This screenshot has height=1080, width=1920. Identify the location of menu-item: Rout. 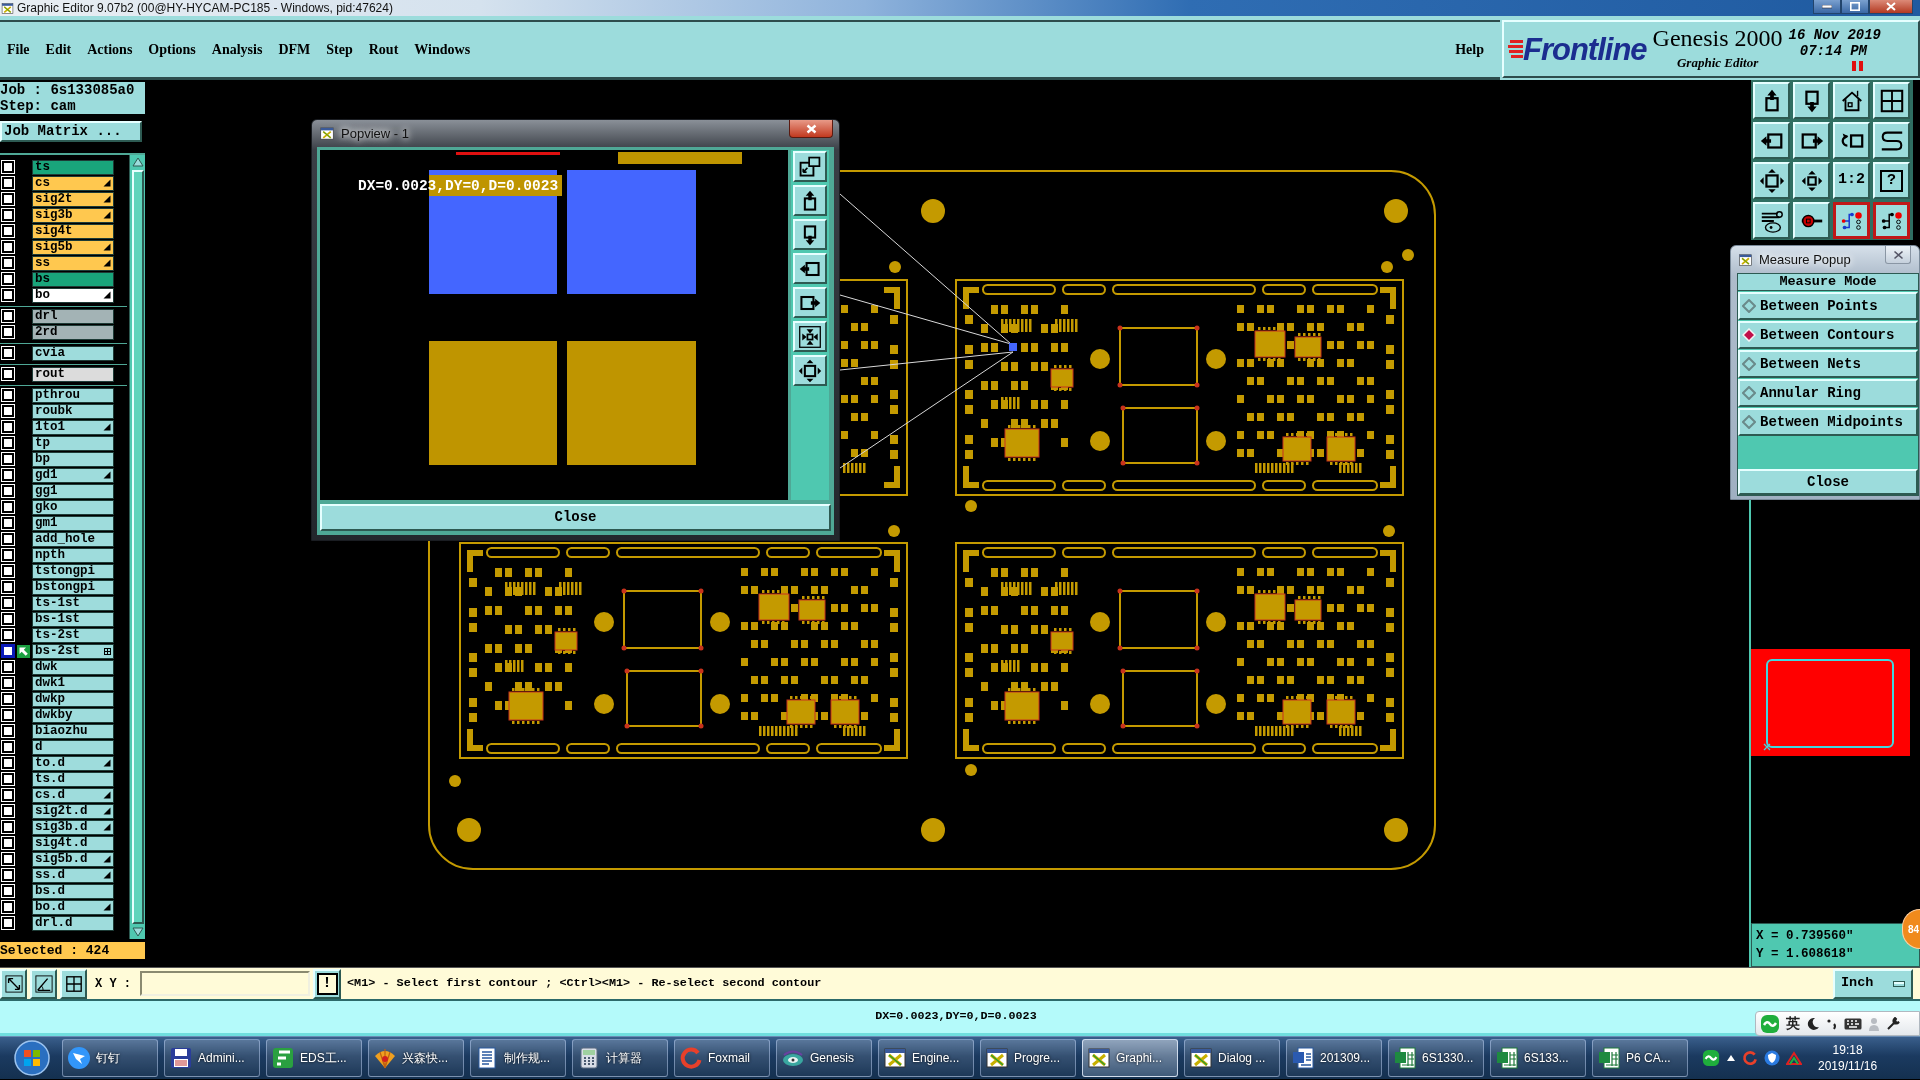
(383, 49).